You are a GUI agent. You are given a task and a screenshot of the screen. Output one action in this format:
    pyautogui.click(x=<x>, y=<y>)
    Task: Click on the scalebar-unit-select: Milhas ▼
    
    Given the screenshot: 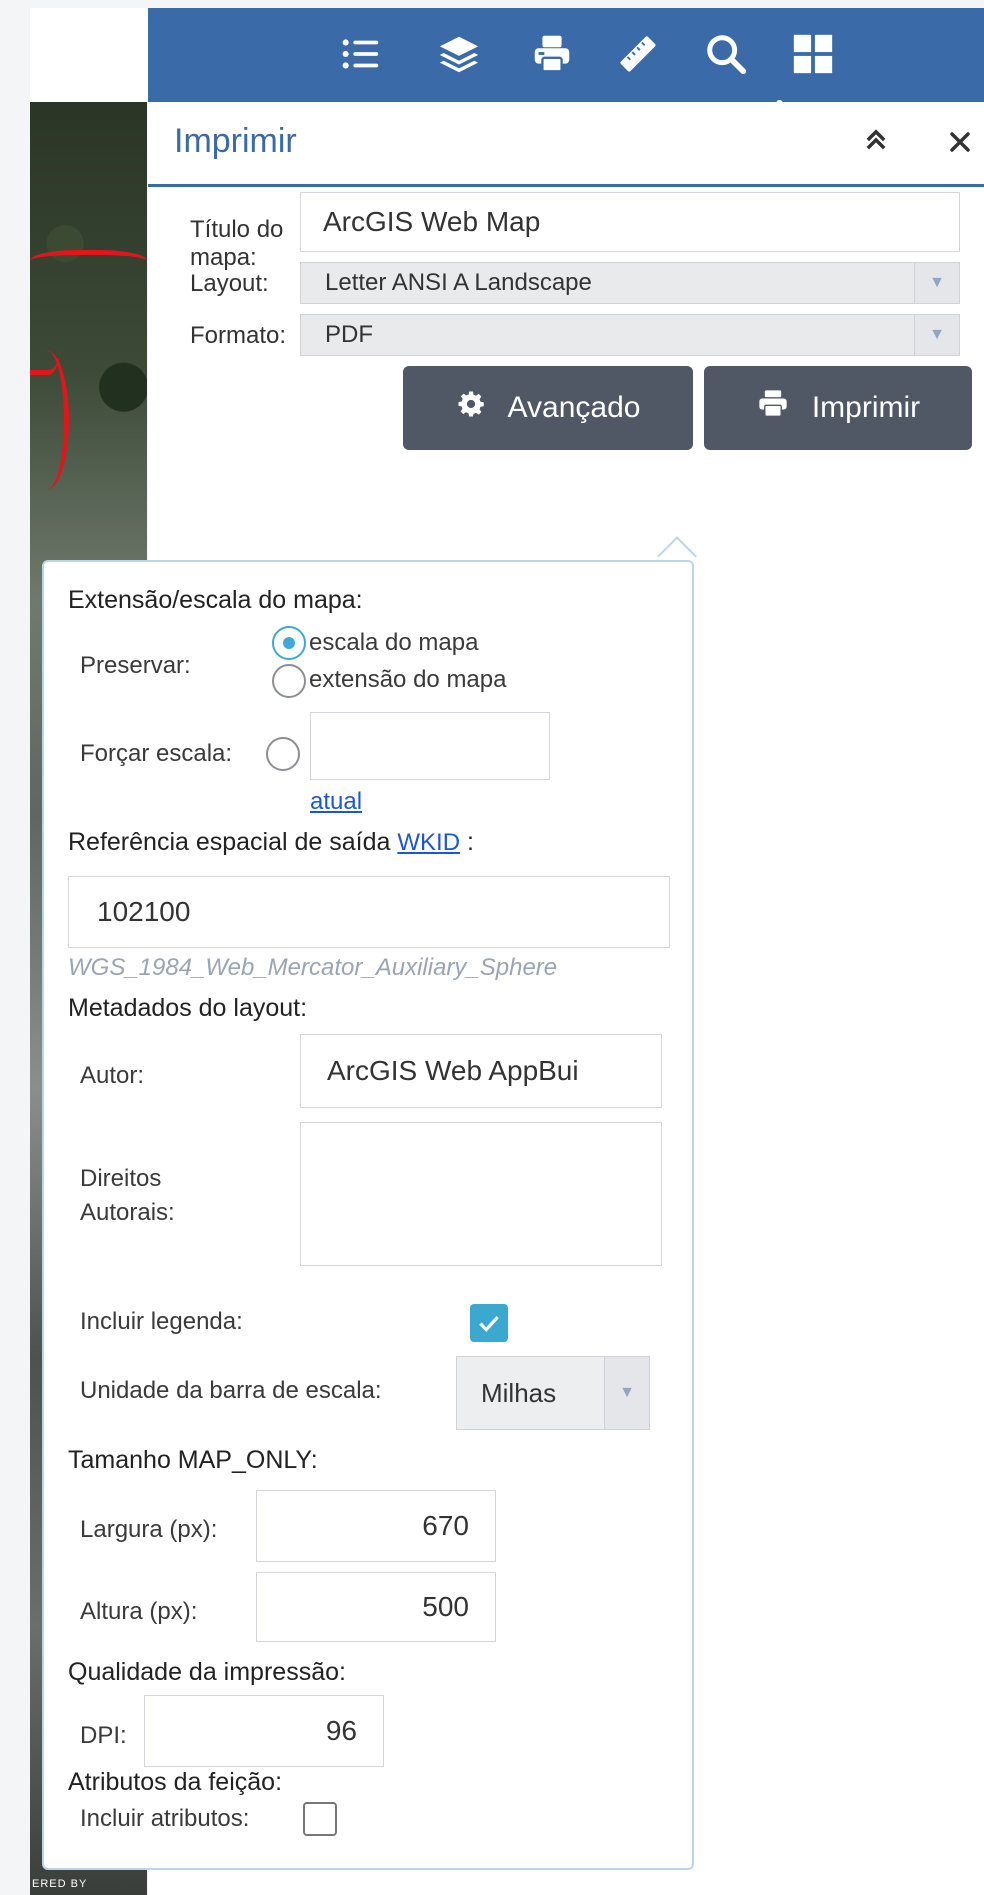 What is the action you would take?
    pyautogui.click(x=553, y=1393)
    